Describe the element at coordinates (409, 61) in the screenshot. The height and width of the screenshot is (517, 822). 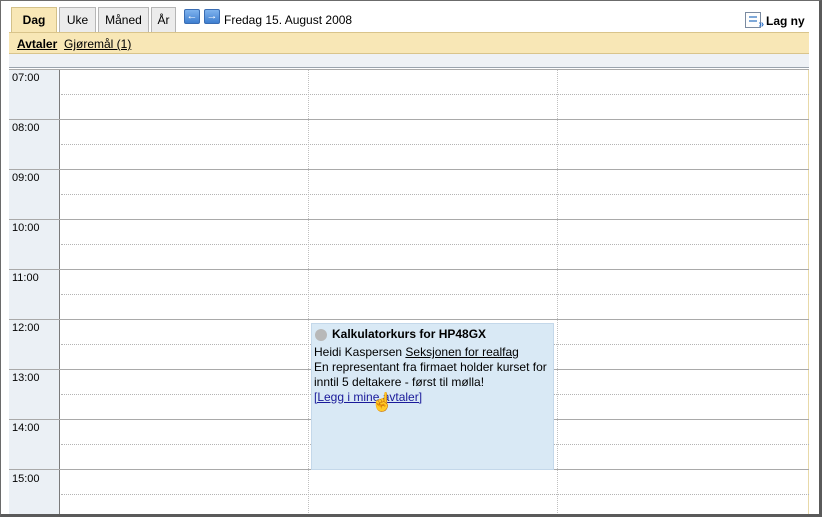
I see `all-day-band` at that location.